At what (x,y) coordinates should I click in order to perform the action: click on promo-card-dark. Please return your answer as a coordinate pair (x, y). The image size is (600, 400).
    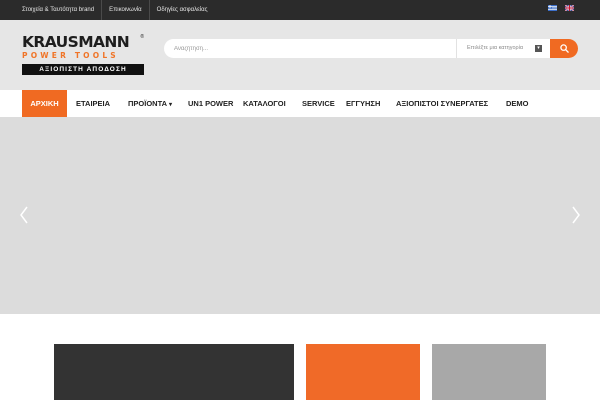
    Looking at the image, I should click on (174, 372).